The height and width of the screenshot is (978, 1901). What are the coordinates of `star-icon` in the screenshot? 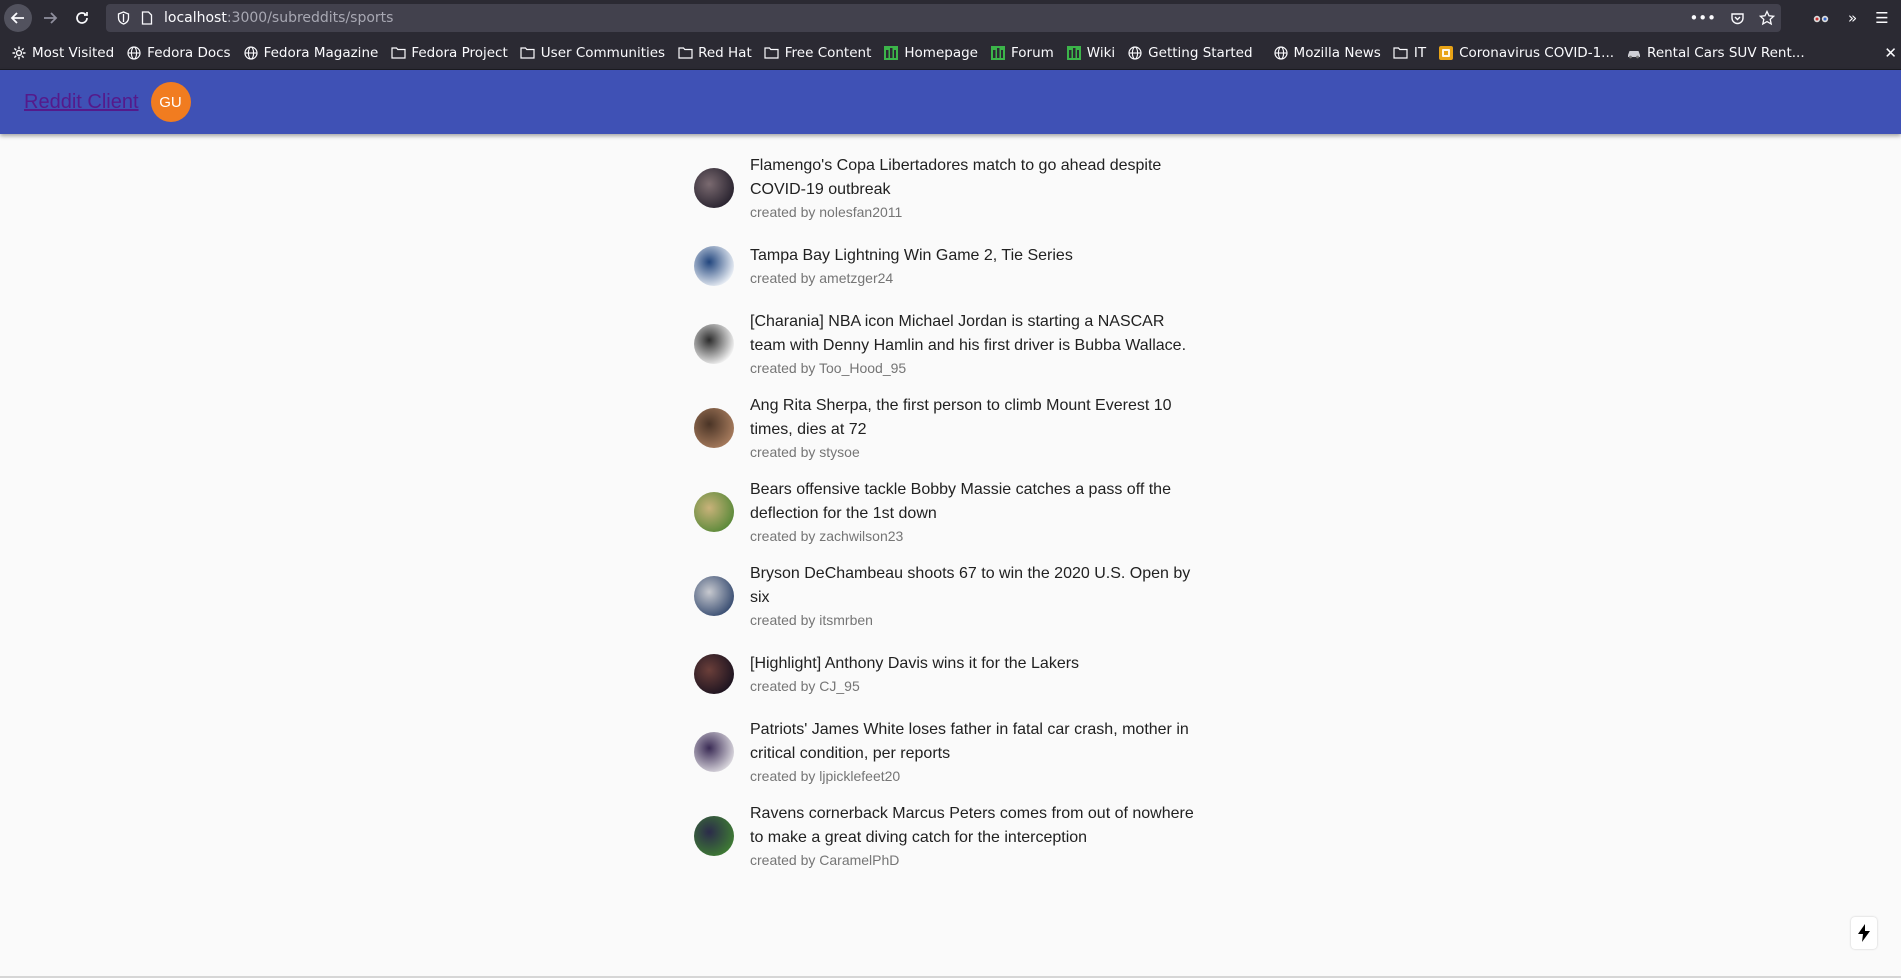 It's located at (1767, 18).